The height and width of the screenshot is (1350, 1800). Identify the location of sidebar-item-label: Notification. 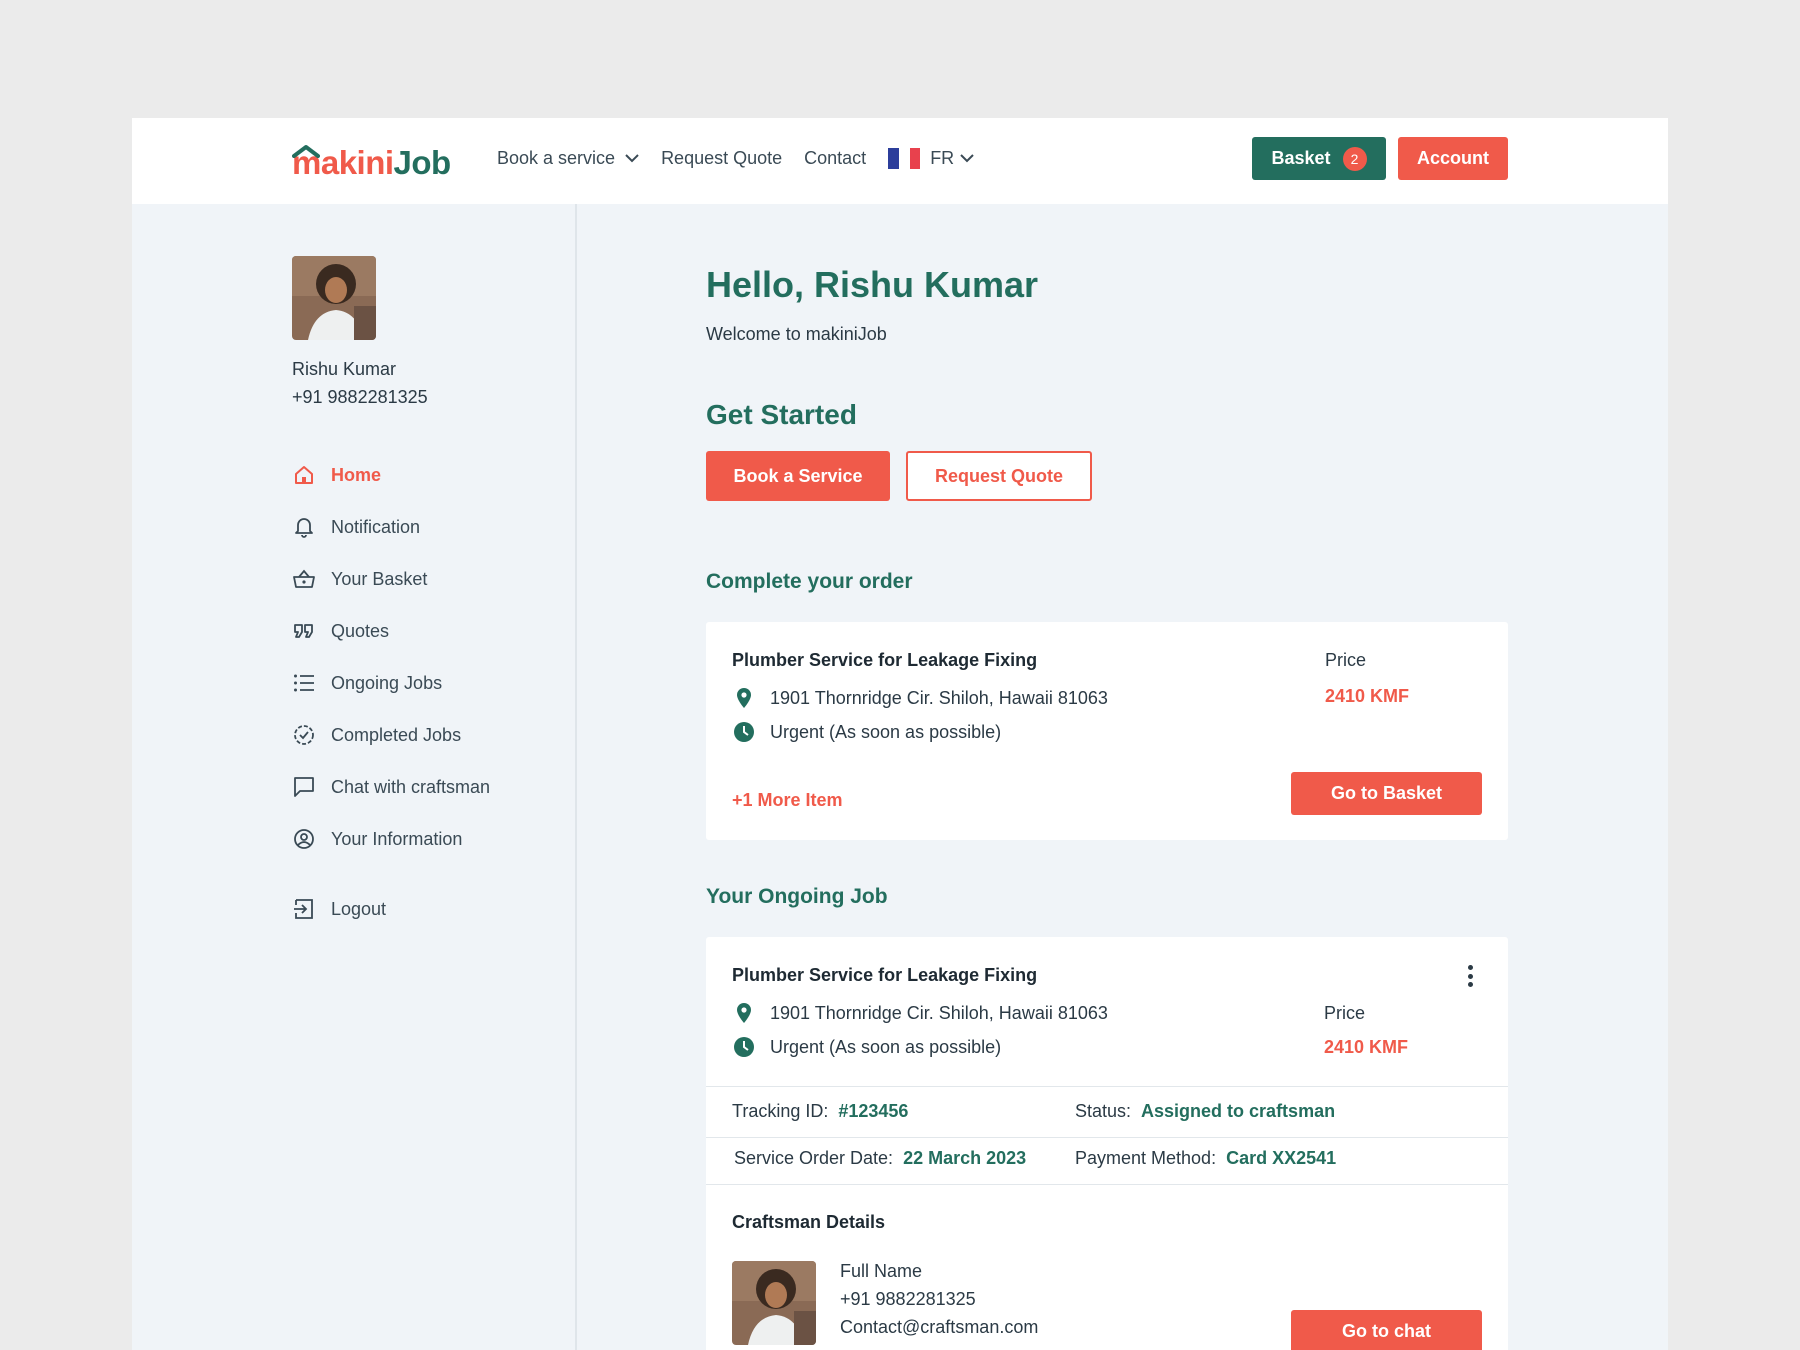
(376, 526).